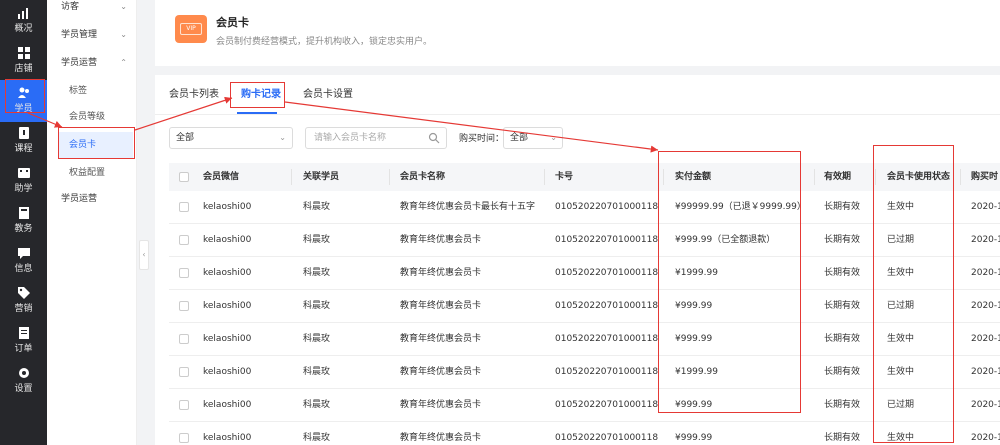 The image size is (1000, 445). I want to click on submenu-item-member-level: 会员等级, so click(92, 117).